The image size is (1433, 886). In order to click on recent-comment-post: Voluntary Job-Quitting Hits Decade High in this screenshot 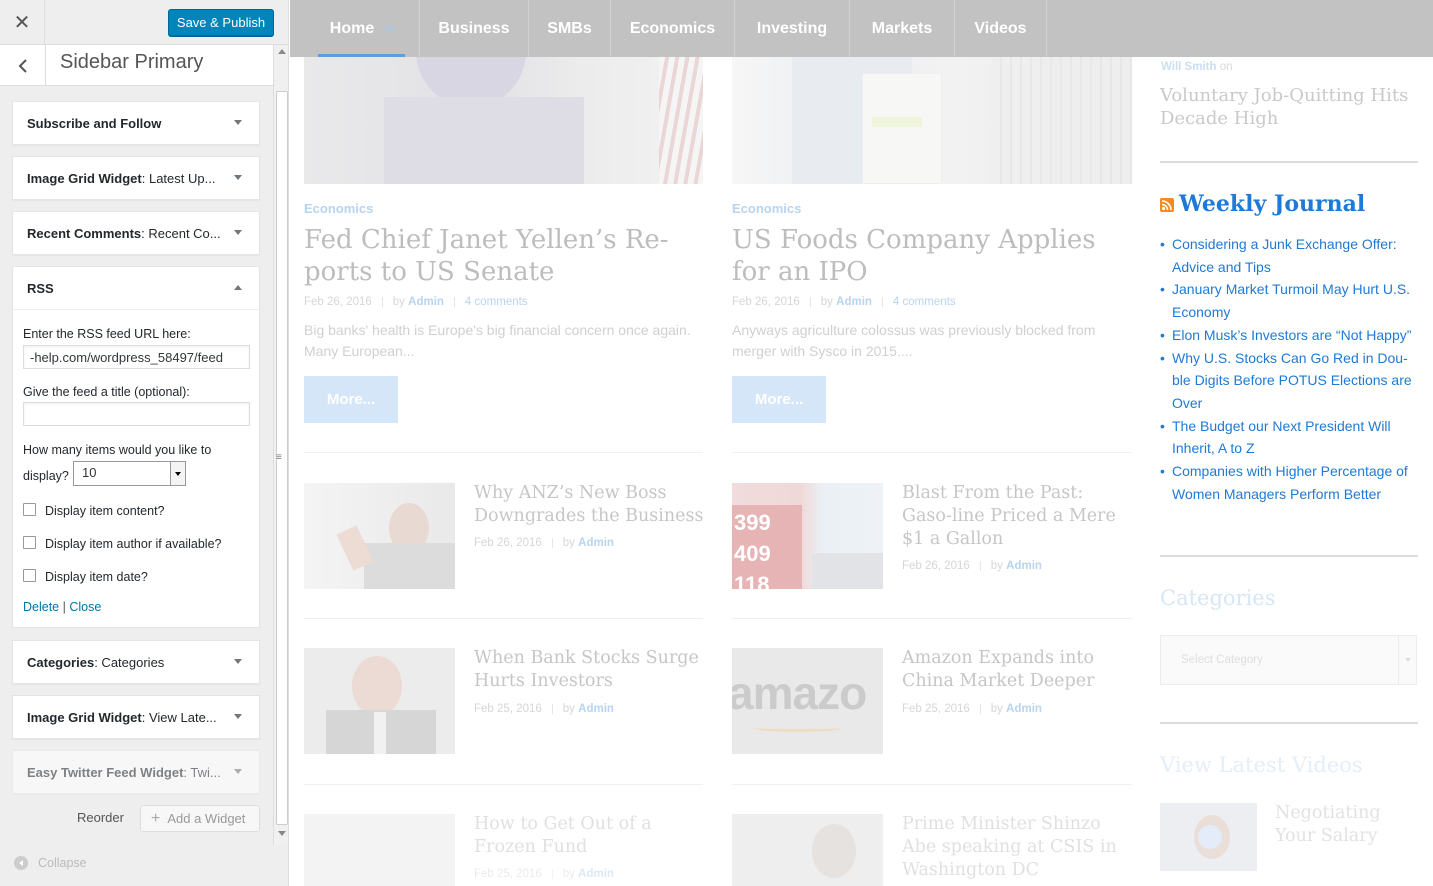, I will do `click(1289, 107)`.